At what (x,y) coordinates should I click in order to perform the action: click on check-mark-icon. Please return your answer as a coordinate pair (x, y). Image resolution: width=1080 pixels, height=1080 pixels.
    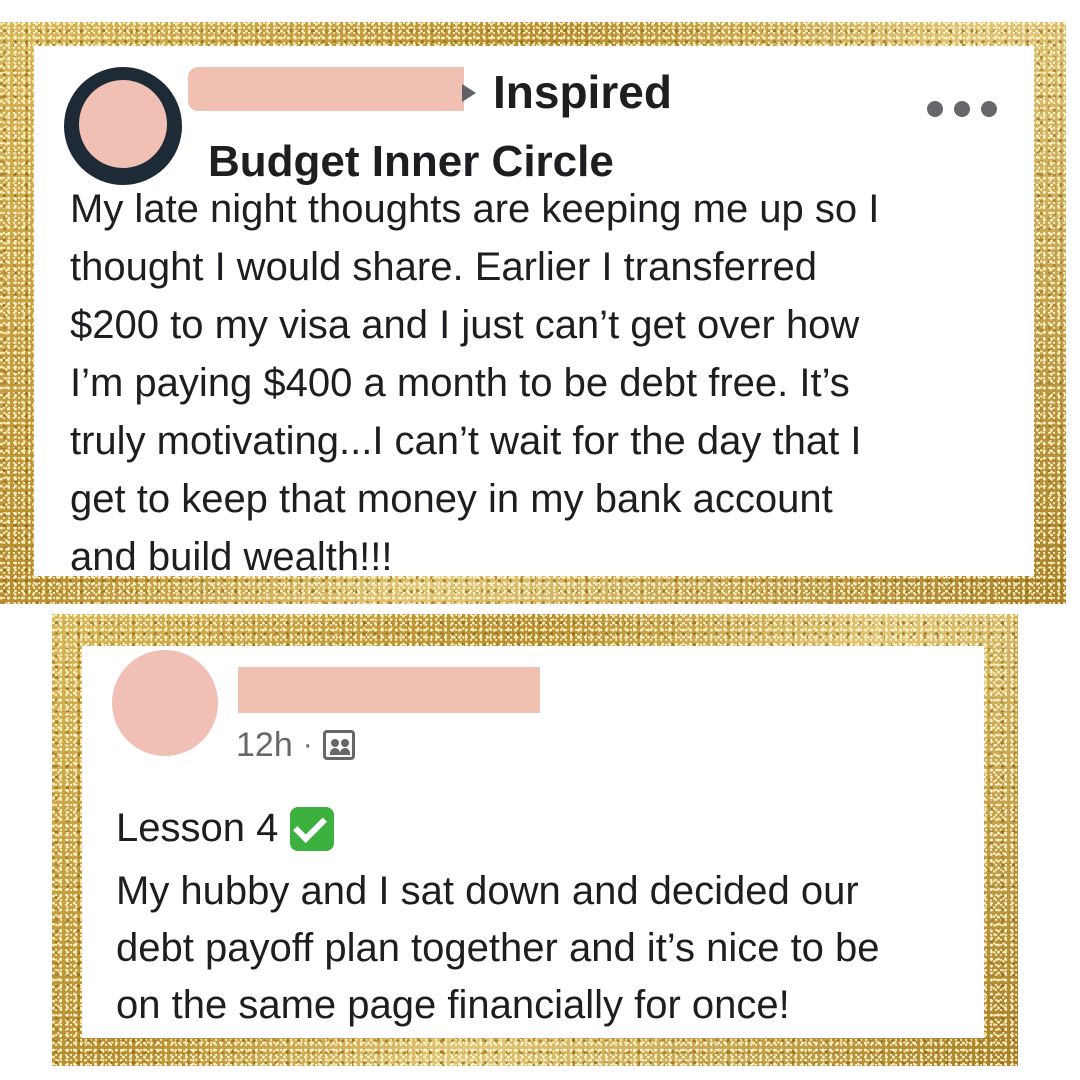
    Looking at the image, I should click on (312, 828).